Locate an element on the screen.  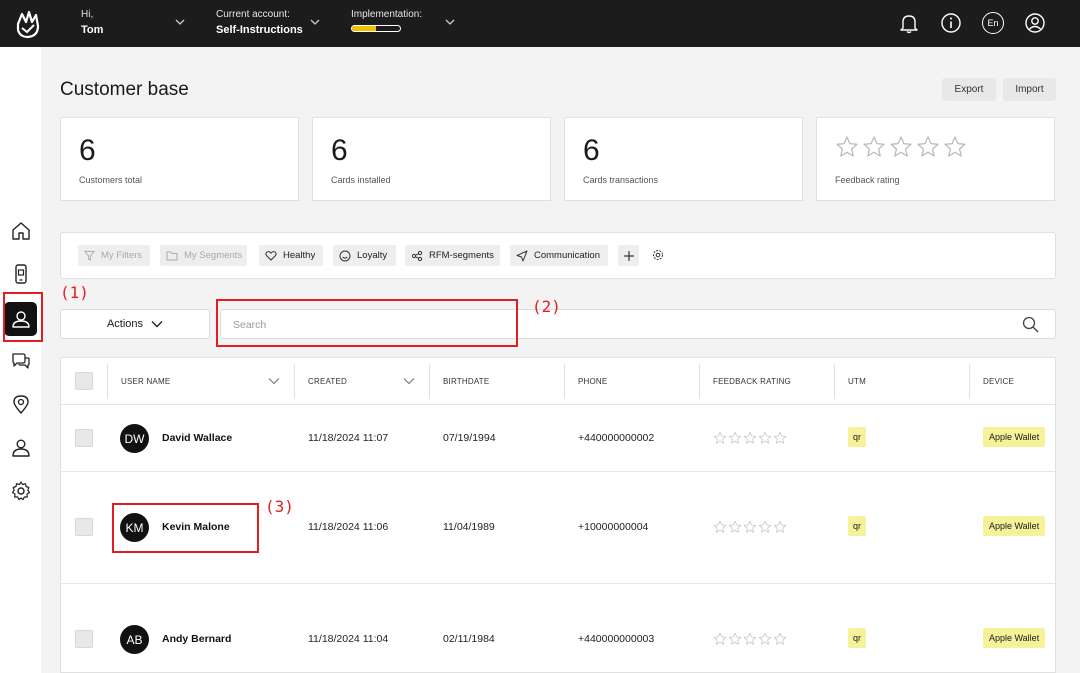
rfm-segments-chip: RFM-segments is located at coordinates (452, 255).